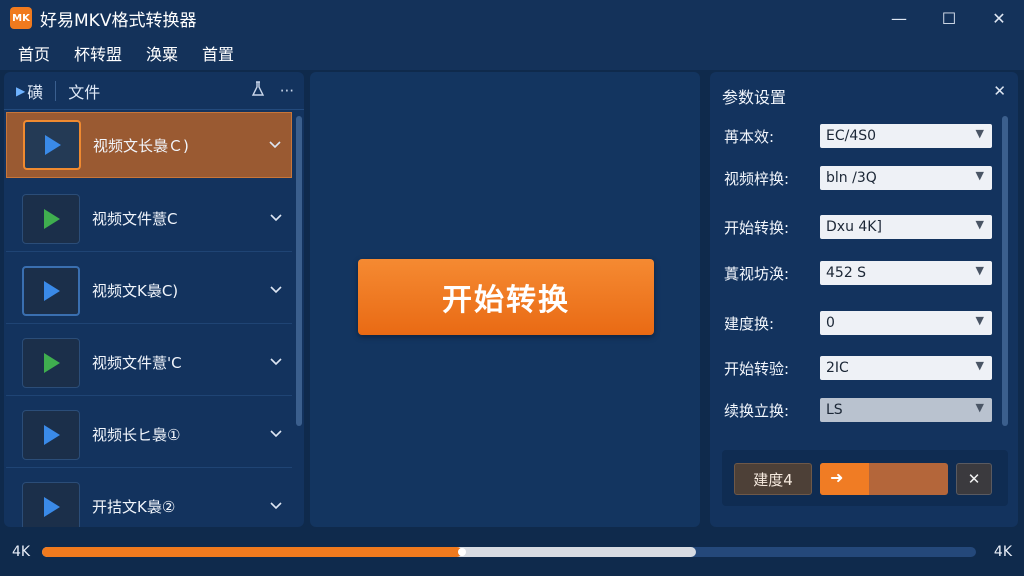 The height and width of the screenshot is (576, 1024). I want to click on expand-triangle-icon: ▶, so click(20, 91).